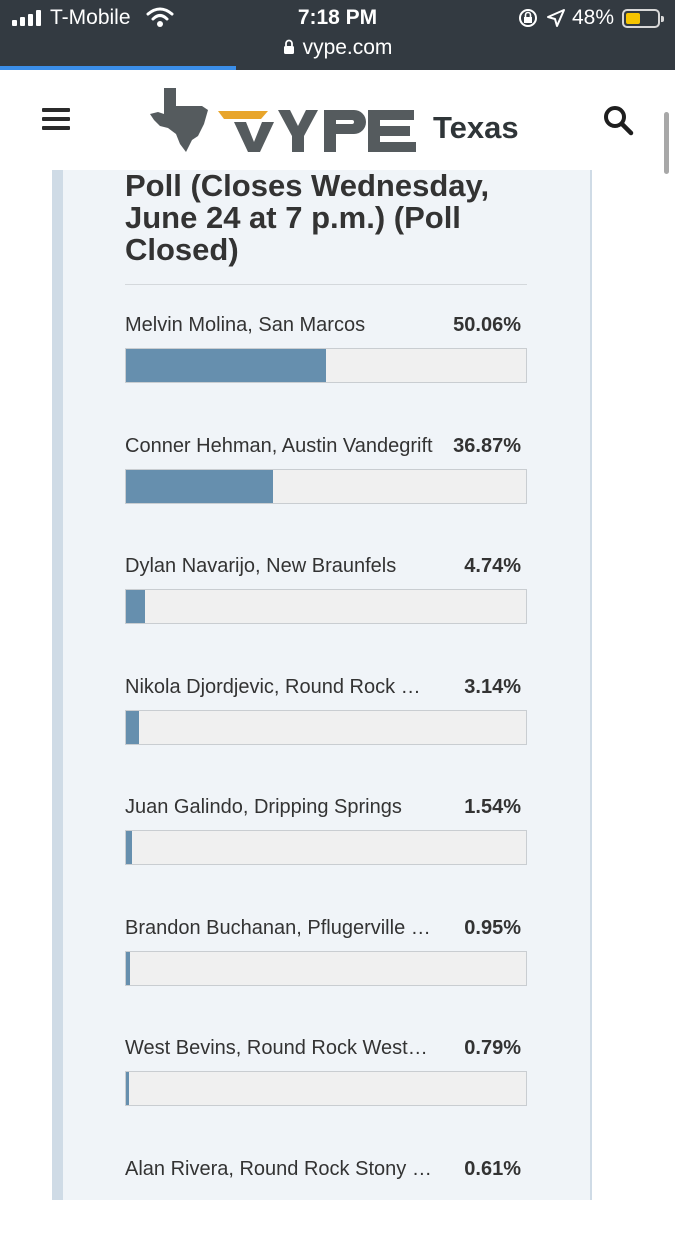 The height and width of the screenshot is (1248, 675). Describe the element at coordinates (528, 18) in the screenshot. I see `rotation-lock-icon` at that location.